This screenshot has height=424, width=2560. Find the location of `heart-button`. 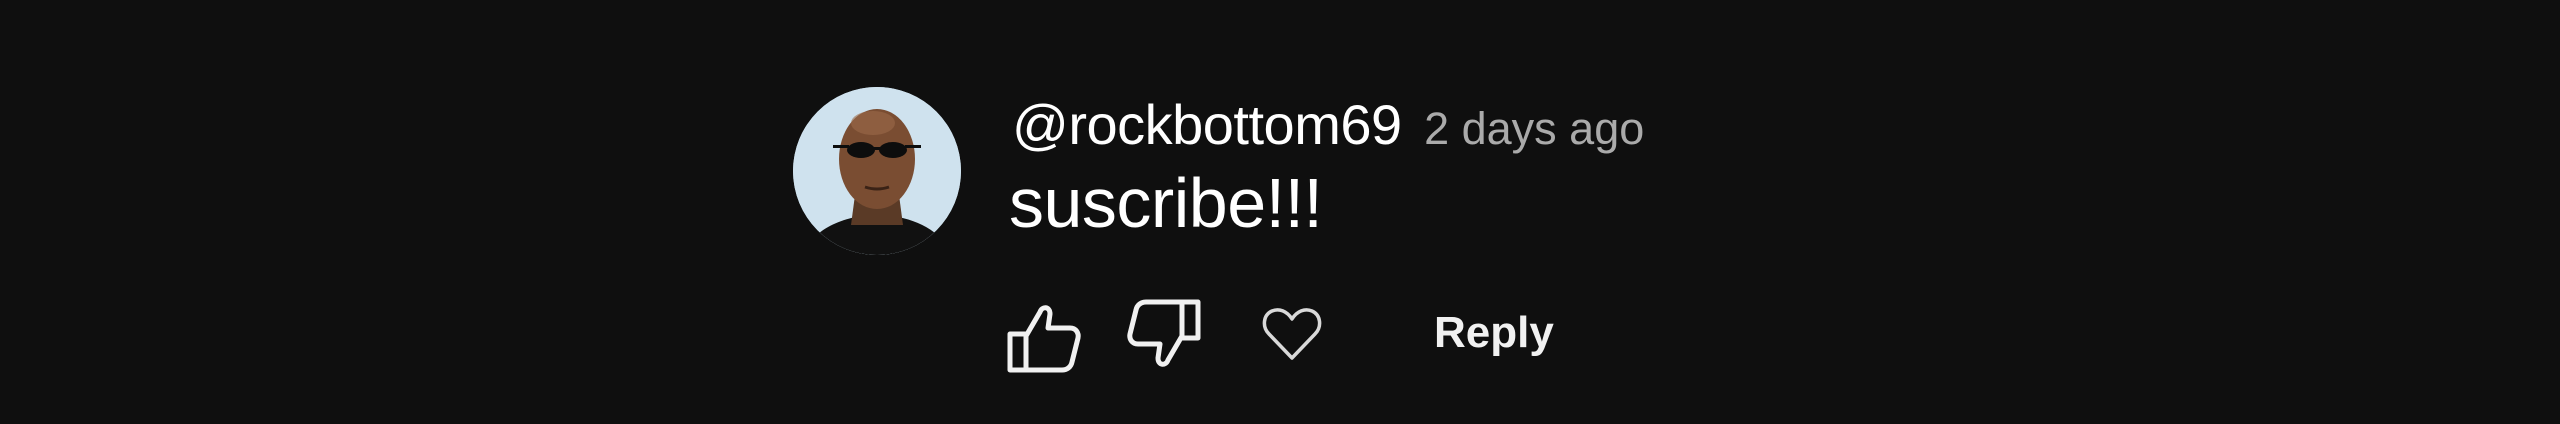

heart-button is located at coordinates (1292, 334).